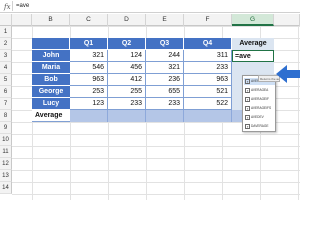 Image resolution: width=320 pixels, height=240 pixels. What do you see at coordinates (6, 92) in the screenshot?
I see `row-header-6: 6` at bounding box center [6, 92].